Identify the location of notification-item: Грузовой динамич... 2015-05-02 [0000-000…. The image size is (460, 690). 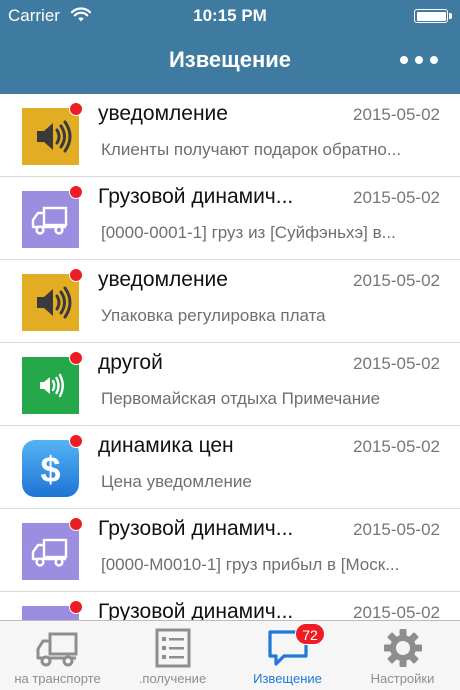
(230, 218).